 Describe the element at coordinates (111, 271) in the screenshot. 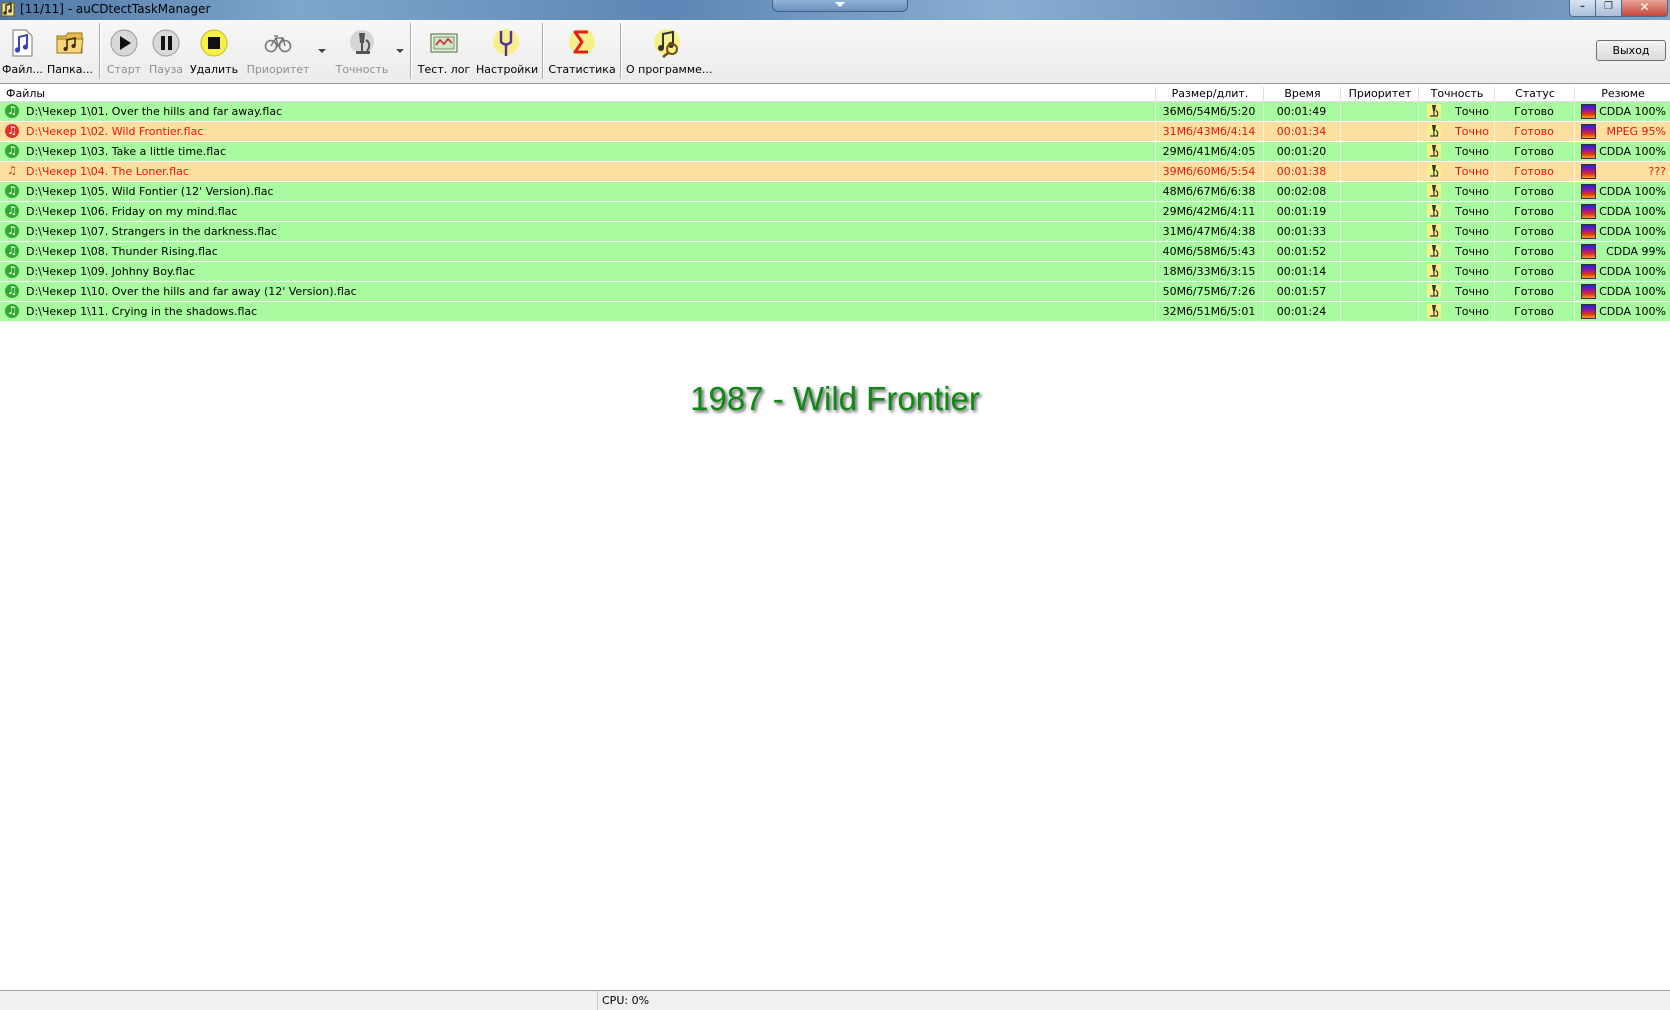

I see `cell-file: D:\Чекер 1\09. Johhny Boy.flac` at that location.